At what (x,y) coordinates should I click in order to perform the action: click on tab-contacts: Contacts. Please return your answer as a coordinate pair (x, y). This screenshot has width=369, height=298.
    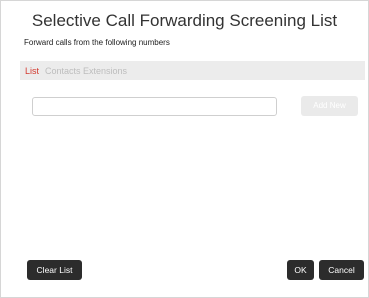
    Looking at the image, I should click on (63, 71).